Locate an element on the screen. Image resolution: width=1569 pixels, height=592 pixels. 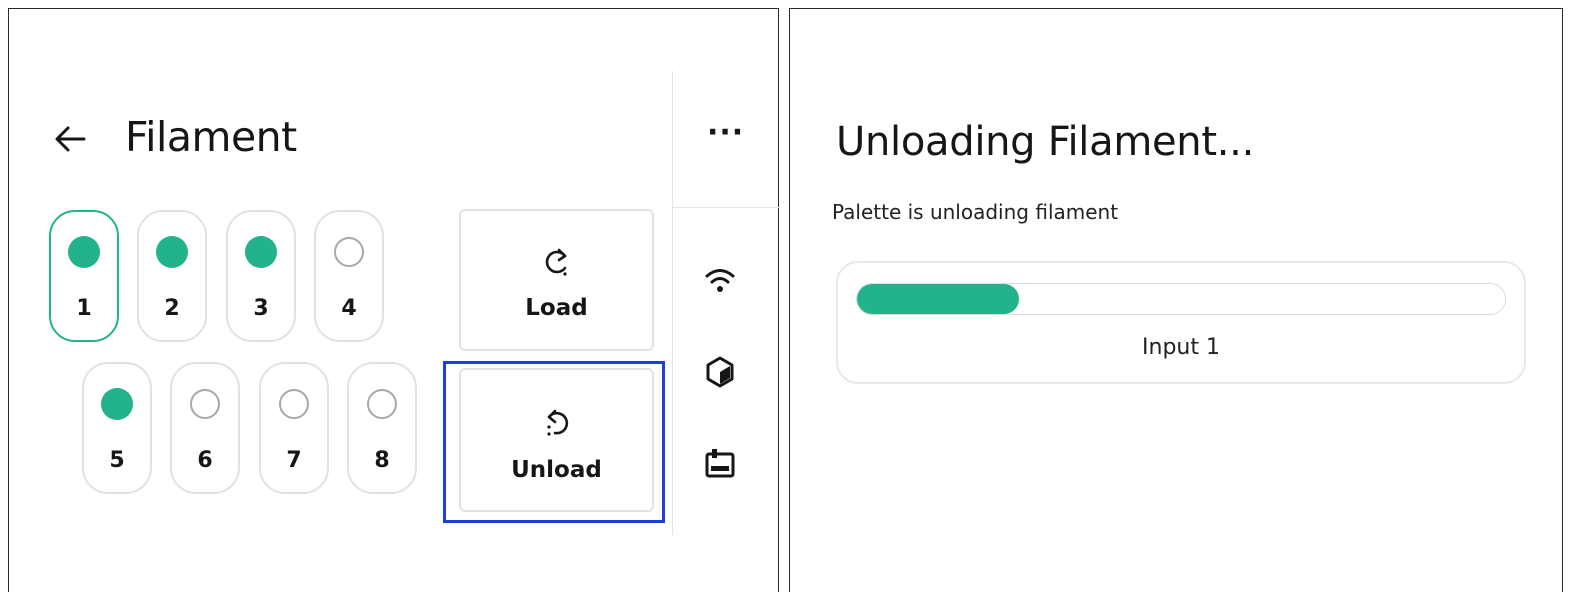
input-slot-6: 6 is located at coordinates (205, 428).